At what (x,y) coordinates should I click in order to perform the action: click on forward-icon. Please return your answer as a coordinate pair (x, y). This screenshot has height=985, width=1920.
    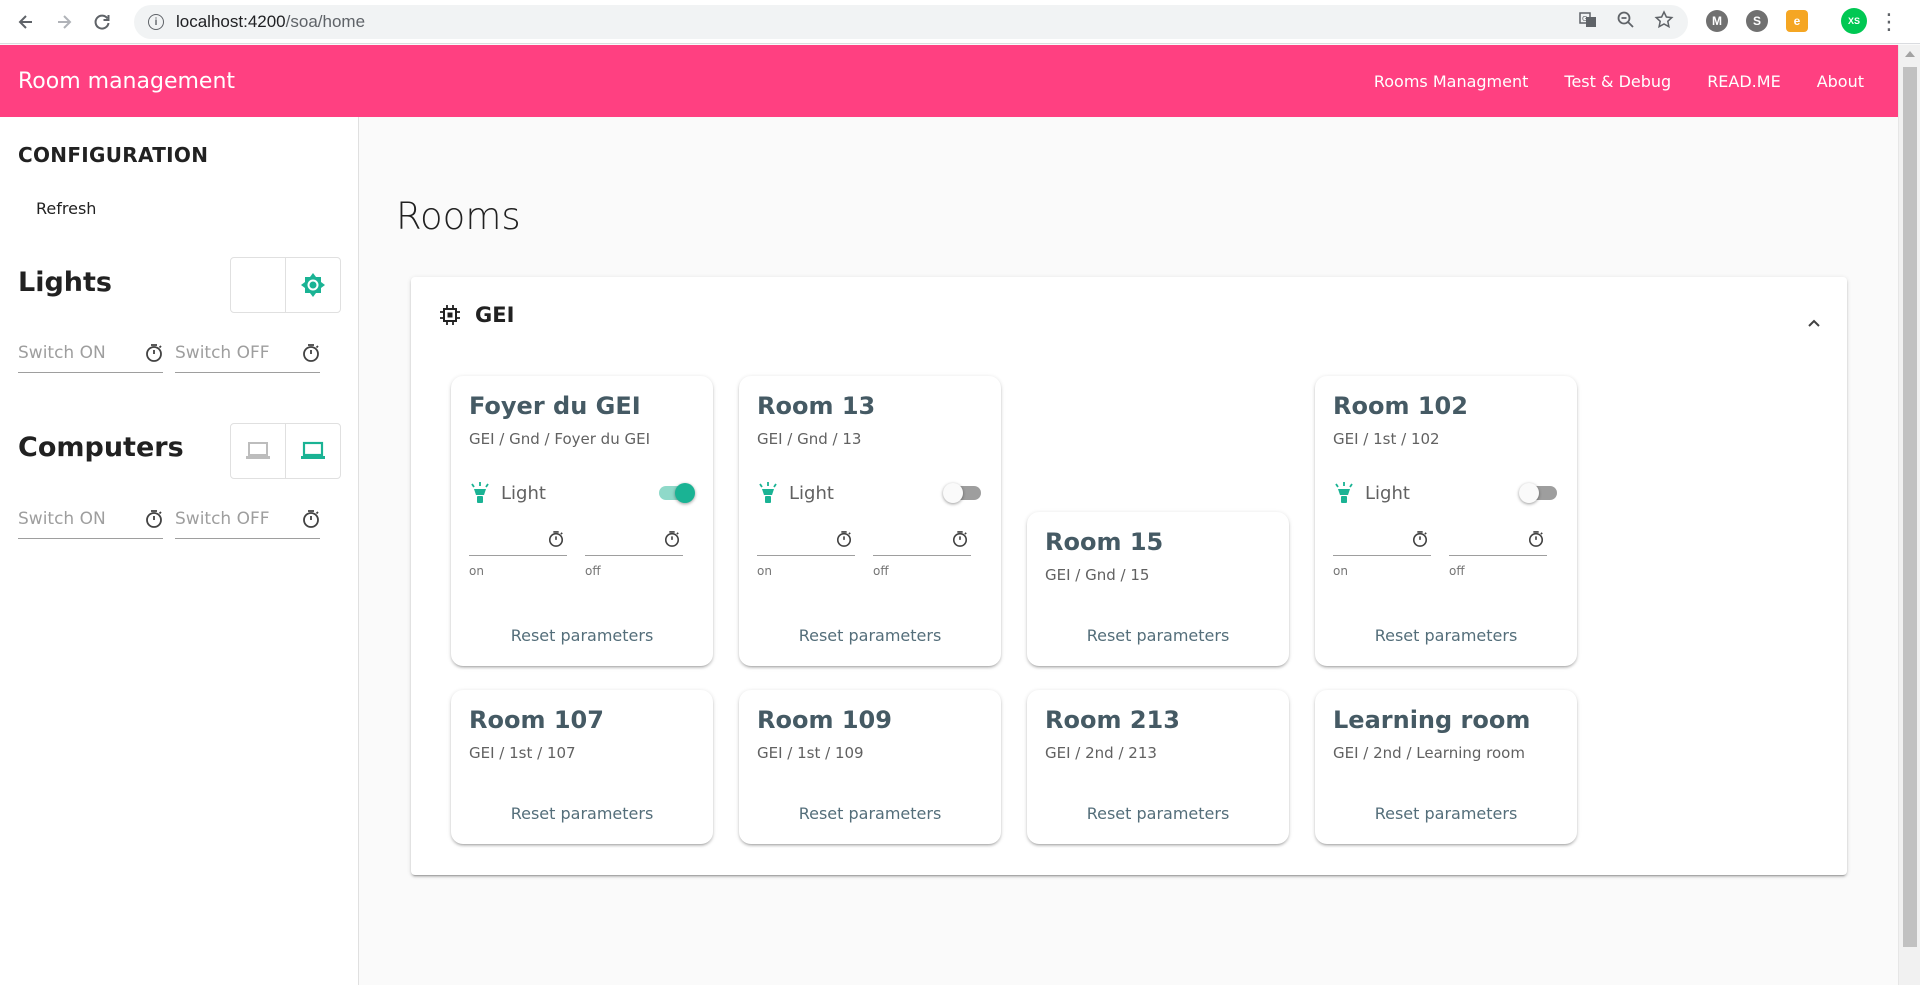
    Looking at the image, I should click on (64, 22).